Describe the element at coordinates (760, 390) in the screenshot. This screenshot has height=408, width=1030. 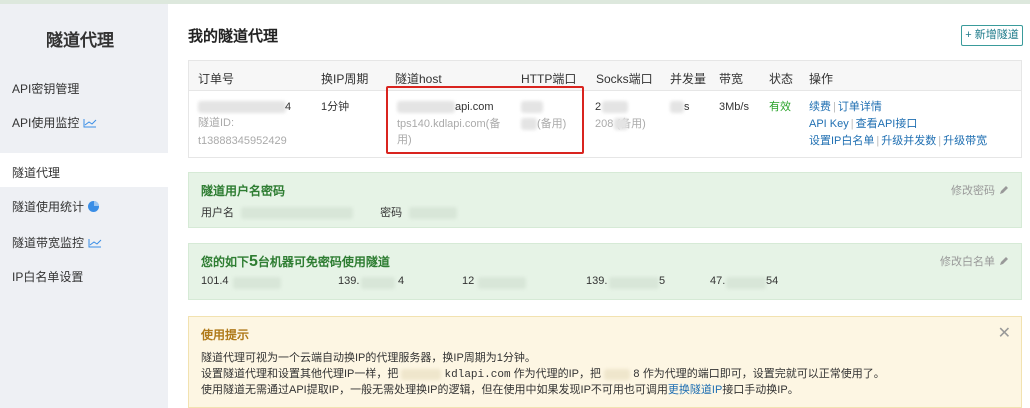
I see `tips-line-3-b: 接口手动换IP。` at that location.